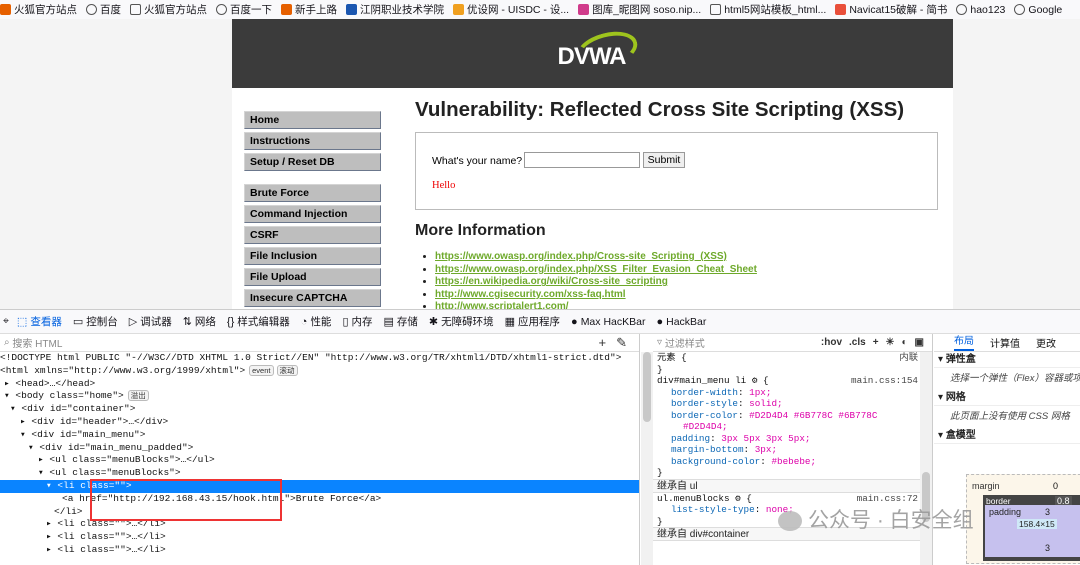 The image size is (1080, 565). I want to click on menu-item: Command Injection, so click(312, 214).